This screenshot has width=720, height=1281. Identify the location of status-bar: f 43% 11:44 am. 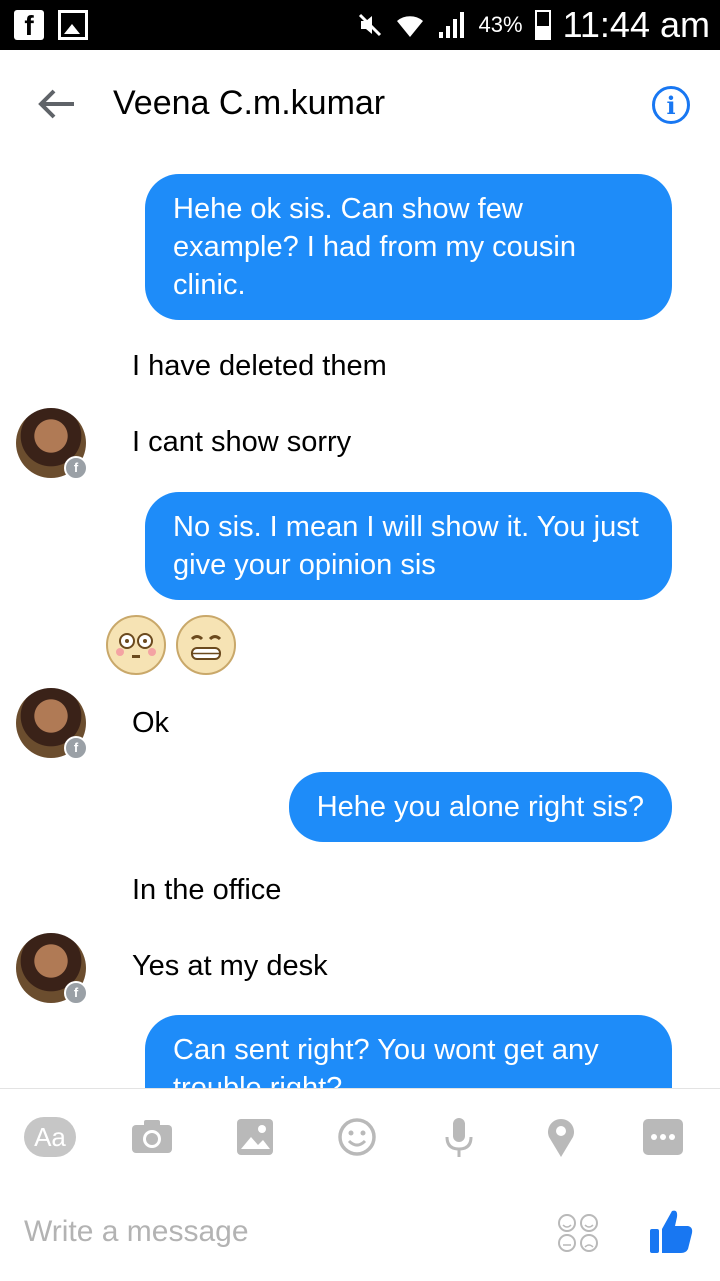
(360, 25).